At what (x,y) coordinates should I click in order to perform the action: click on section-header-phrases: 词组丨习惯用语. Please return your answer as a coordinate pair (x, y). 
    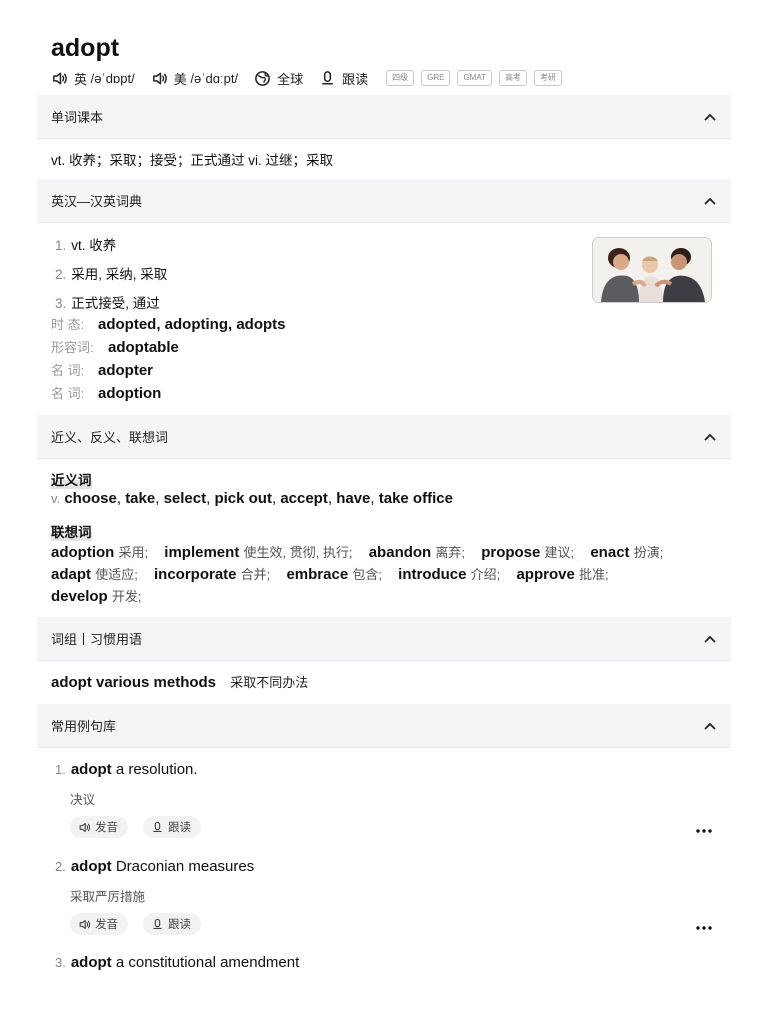
    Looking at the image, I should click on (384, 639).